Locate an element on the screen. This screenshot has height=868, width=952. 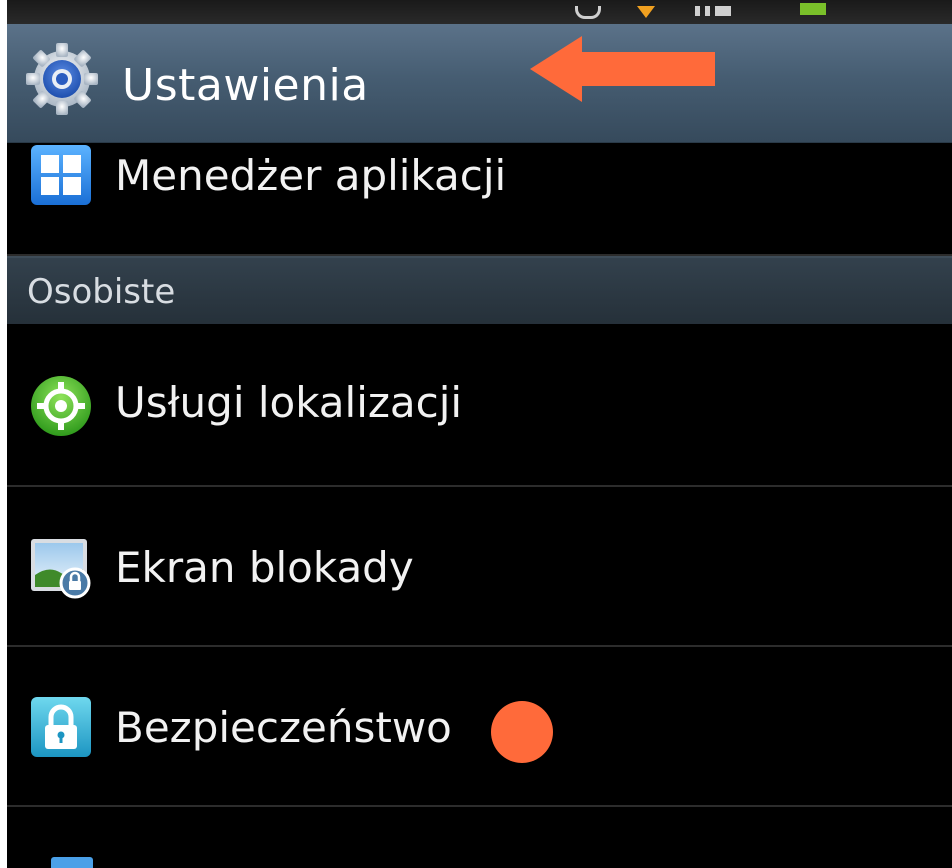
lock-screen-icon is located at coordinates (61, 569).